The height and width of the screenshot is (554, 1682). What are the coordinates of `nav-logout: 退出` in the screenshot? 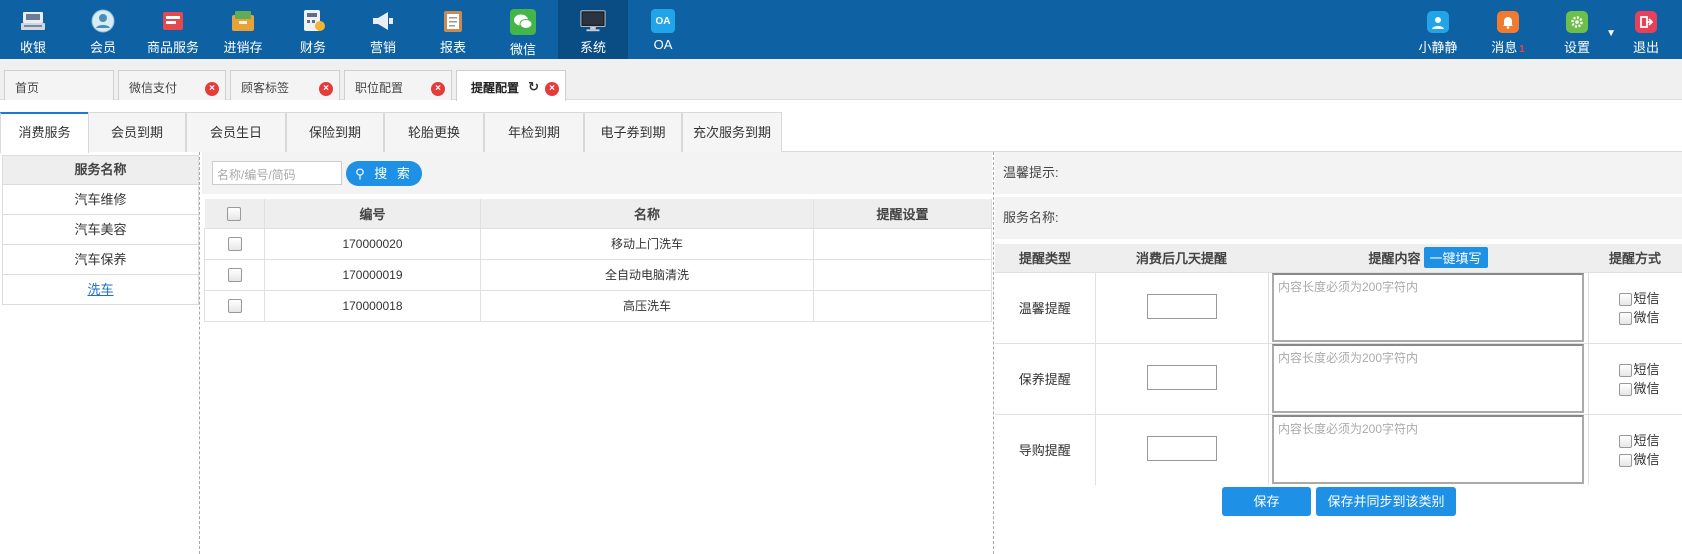 It's located at (1646, 29).